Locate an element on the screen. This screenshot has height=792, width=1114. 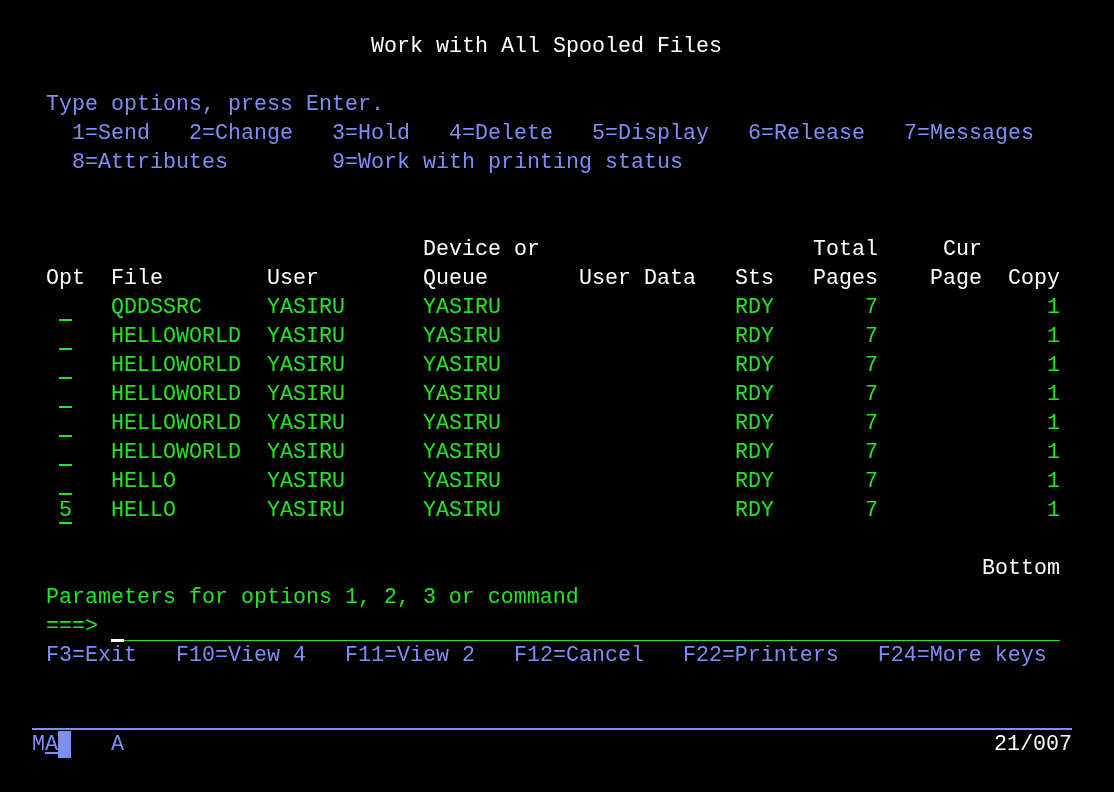
option-legend: 3=Hold is located at coordinates (371, 133).